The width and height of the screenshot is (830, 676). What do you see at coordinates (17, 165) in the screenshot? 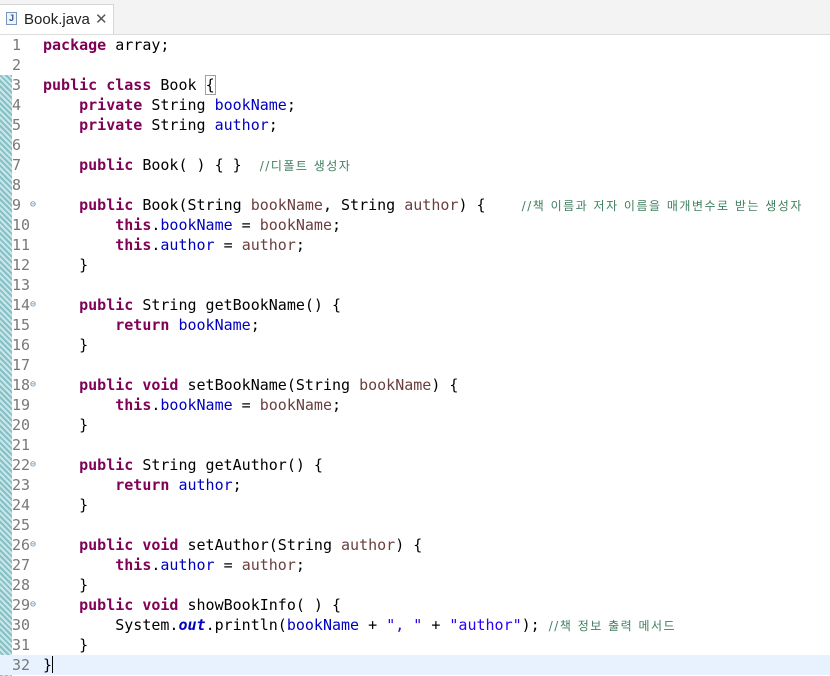
I see `line-number: 7` at bounding box center [17, 165].